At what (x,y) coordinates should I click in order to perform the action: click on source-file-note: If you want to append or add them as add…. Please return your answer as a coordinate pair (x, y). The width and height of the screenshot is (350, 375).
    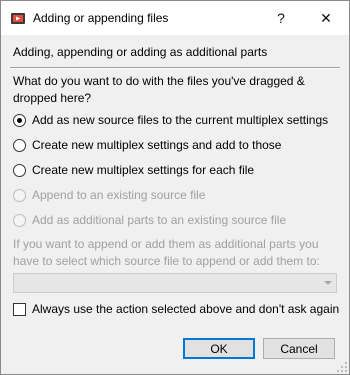
    Looking at the image, I should click on (166, 252).